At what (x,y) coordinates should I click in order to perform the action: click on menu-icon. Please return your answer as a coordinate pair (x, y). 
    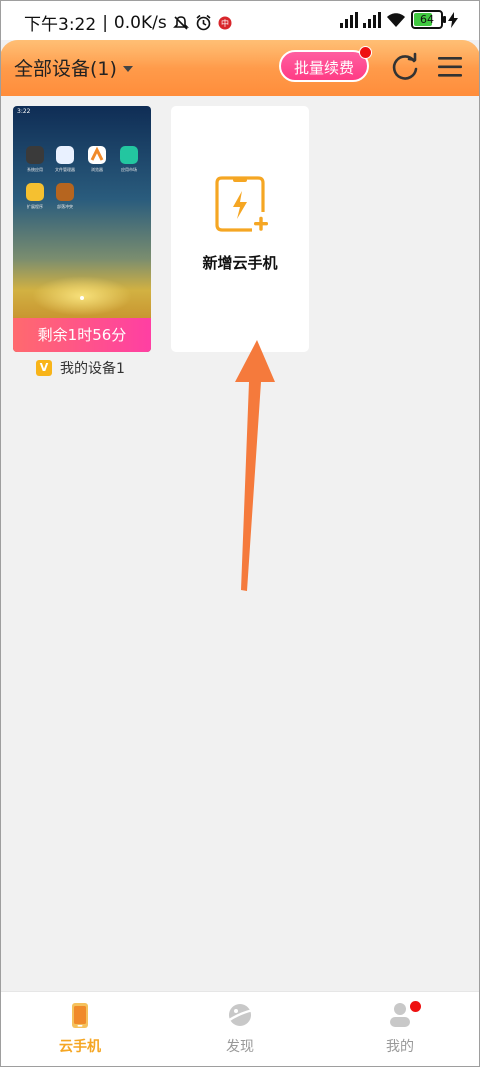
    Looking at the image, I should click on (450, 67).